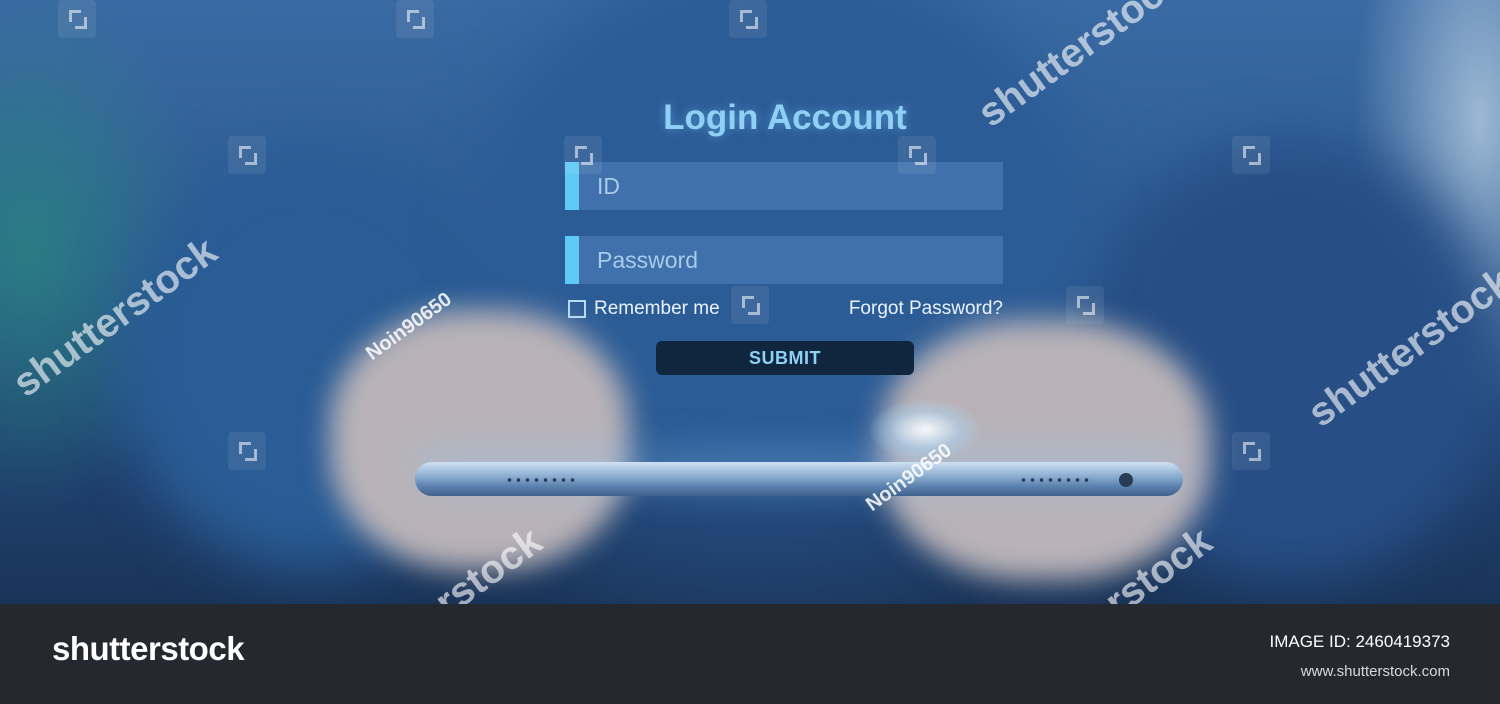 This screenshot has height=704, width=1500. I want to click on tablet, so click(799, 479).